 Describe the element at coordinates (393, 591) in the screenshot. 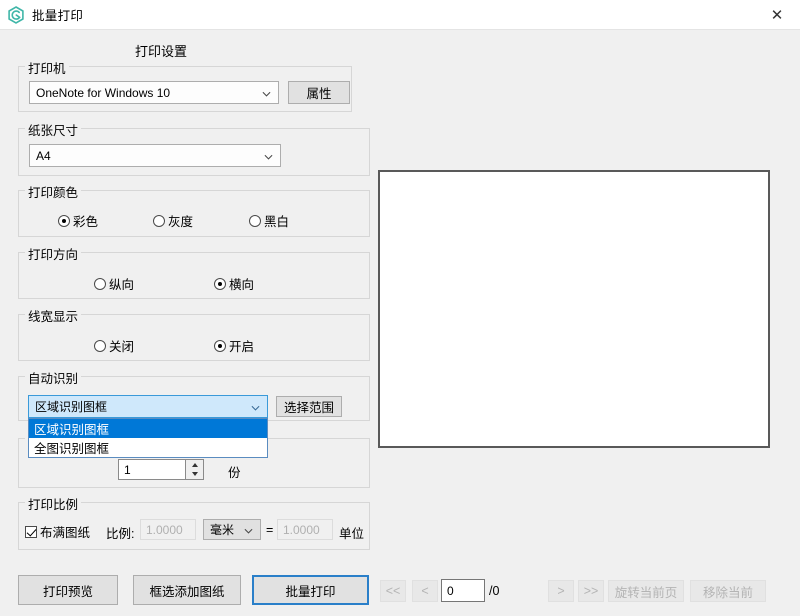

I see `nav-first-button: <<` at that location.